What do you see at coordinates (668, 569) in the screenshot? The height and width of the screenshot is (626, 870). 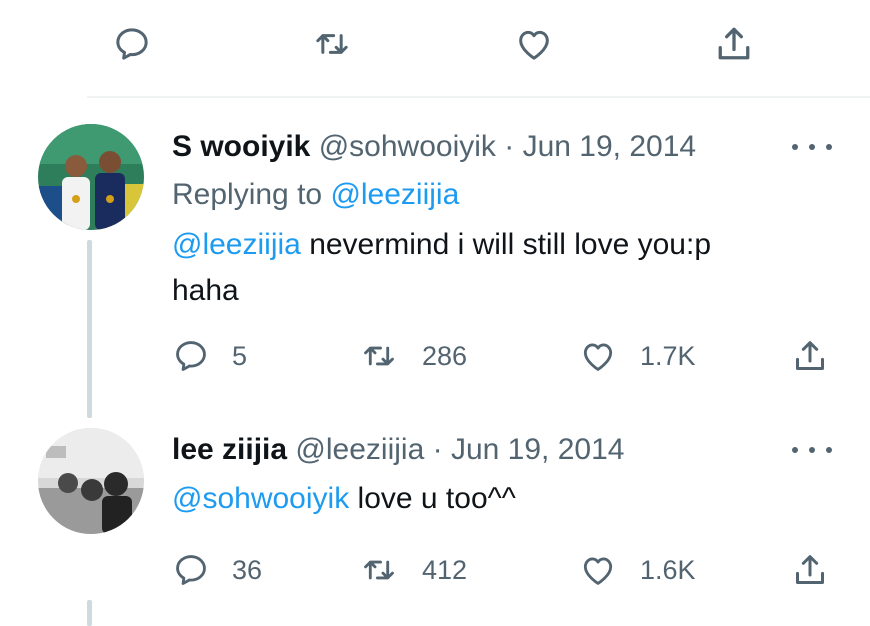 I see `like-count: 1.6K` at bounding box center [668, 569].